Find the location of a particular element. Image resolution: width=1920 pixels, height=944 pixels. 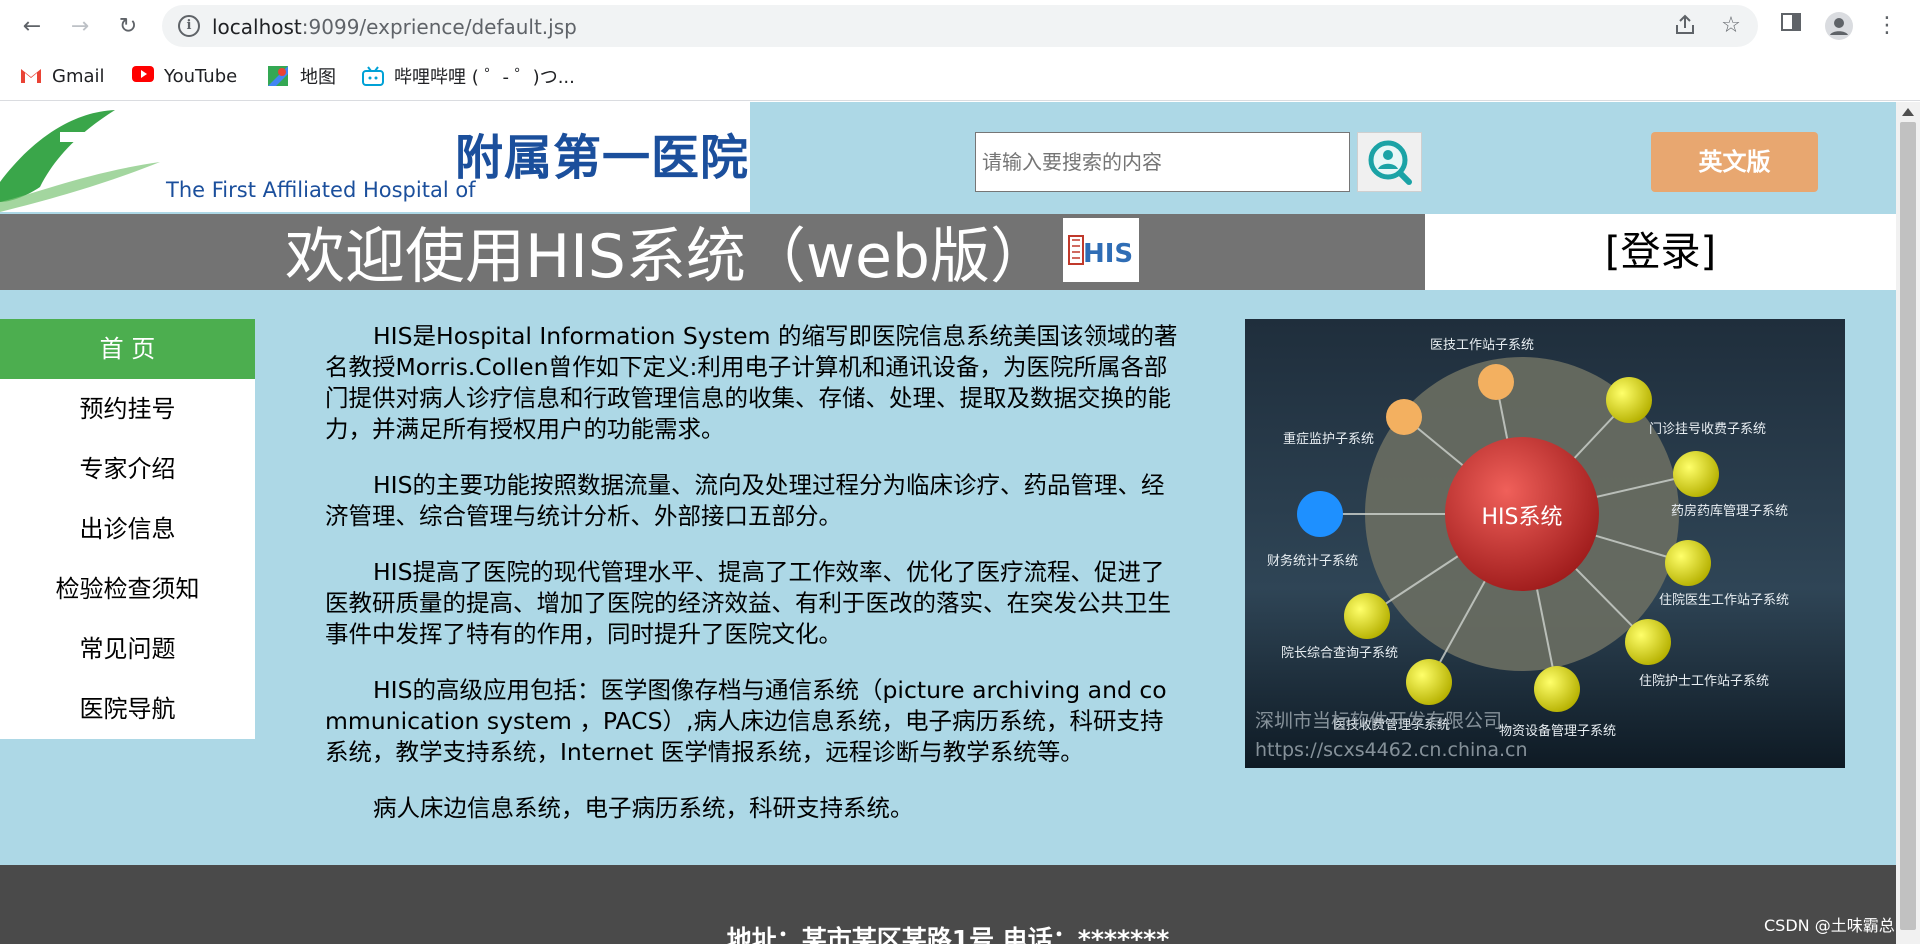

footer-address: 地址：某市某区某路1号 电话：******* is located at coordinates (948, 934).